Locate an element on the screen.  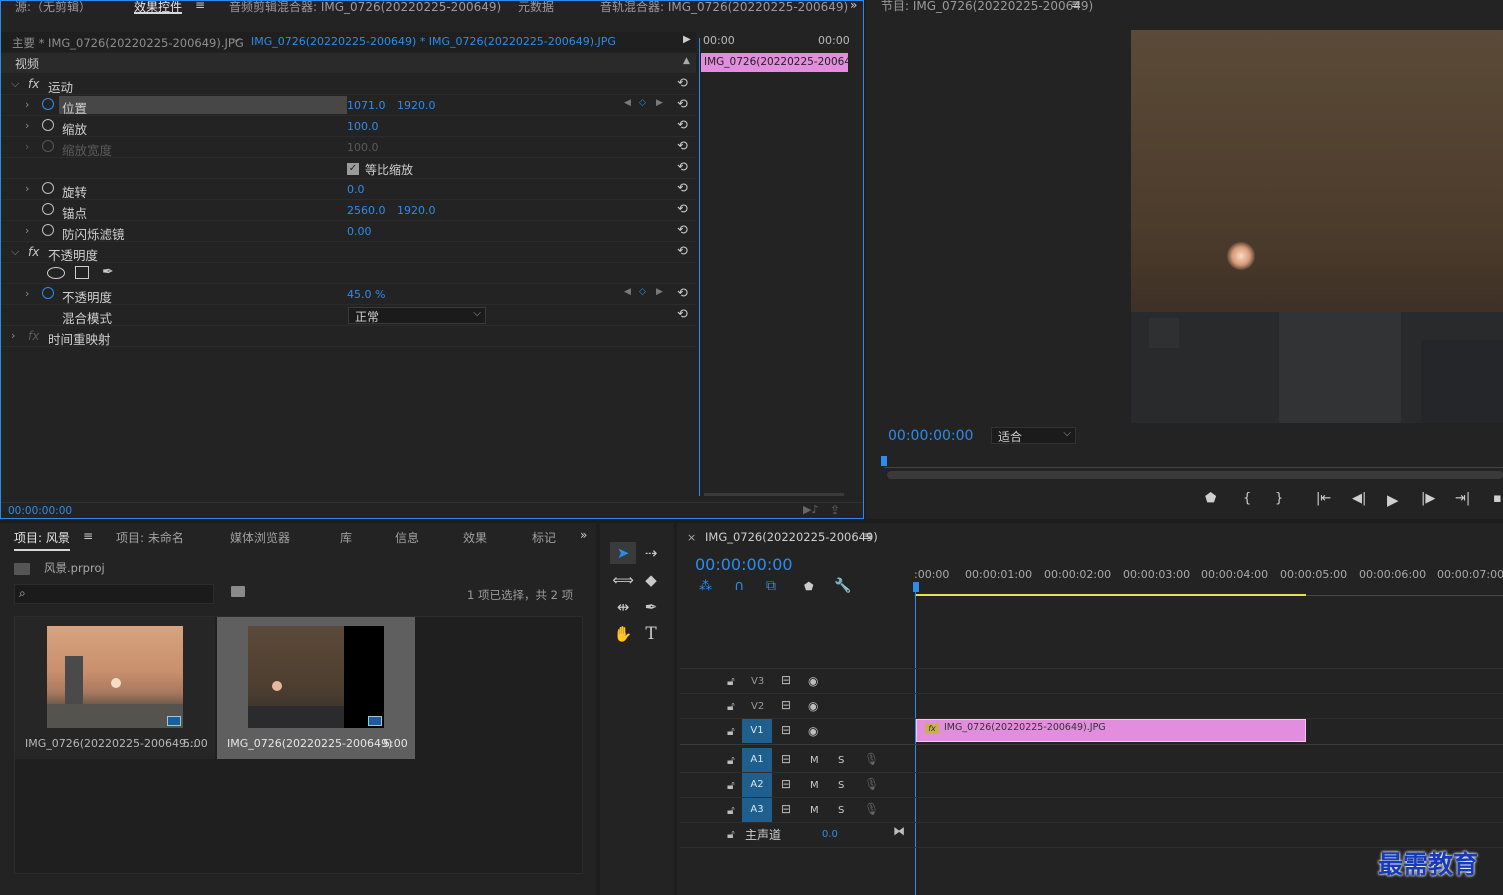
linked-selection-icon: ⧉ is located at coordinates (771, 586).